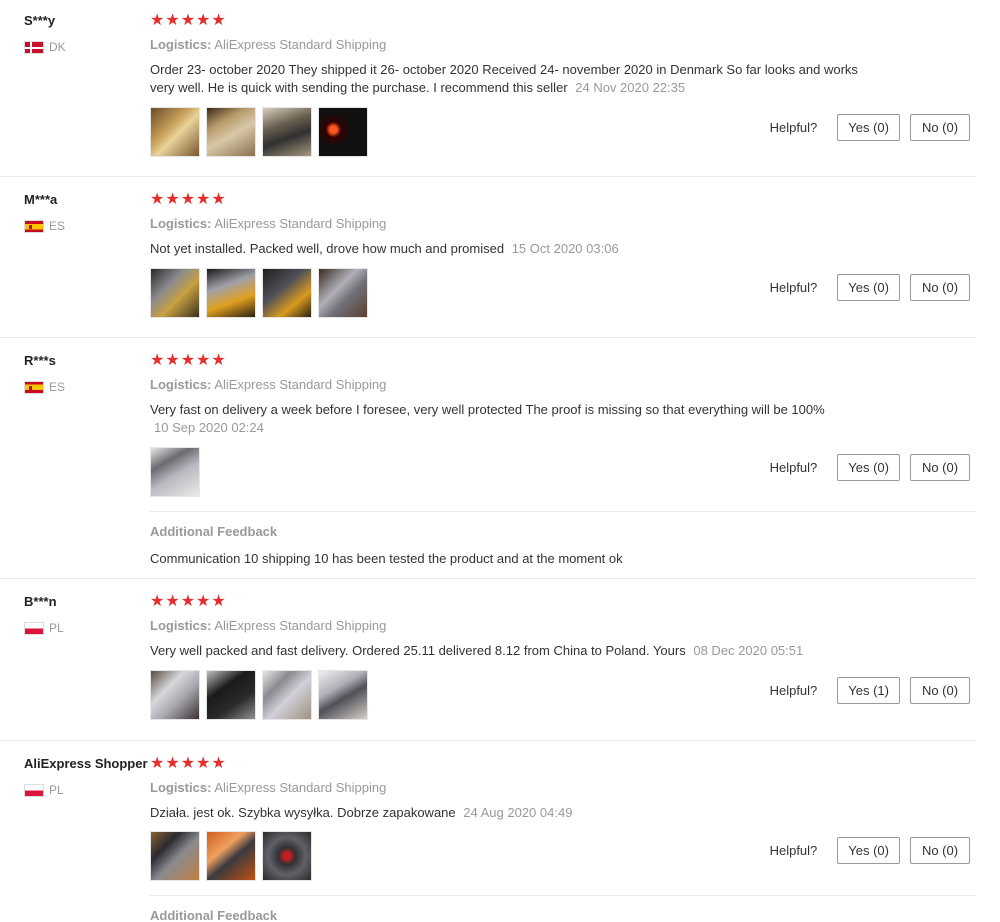 The image size is (1000, 922). Describe the element at coordinates (40, 360) in the screenshot. I see `reviewer-name: R***s` at that location.